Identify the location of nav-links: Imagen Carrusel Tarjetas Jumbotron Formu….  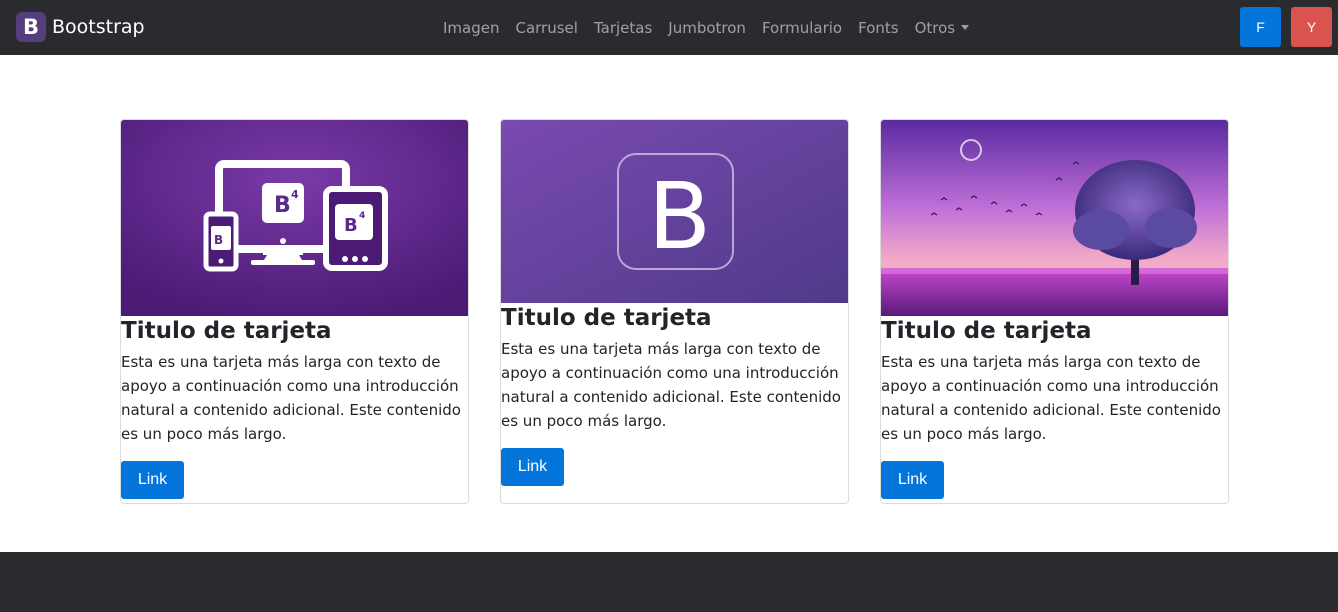
(706, 27).